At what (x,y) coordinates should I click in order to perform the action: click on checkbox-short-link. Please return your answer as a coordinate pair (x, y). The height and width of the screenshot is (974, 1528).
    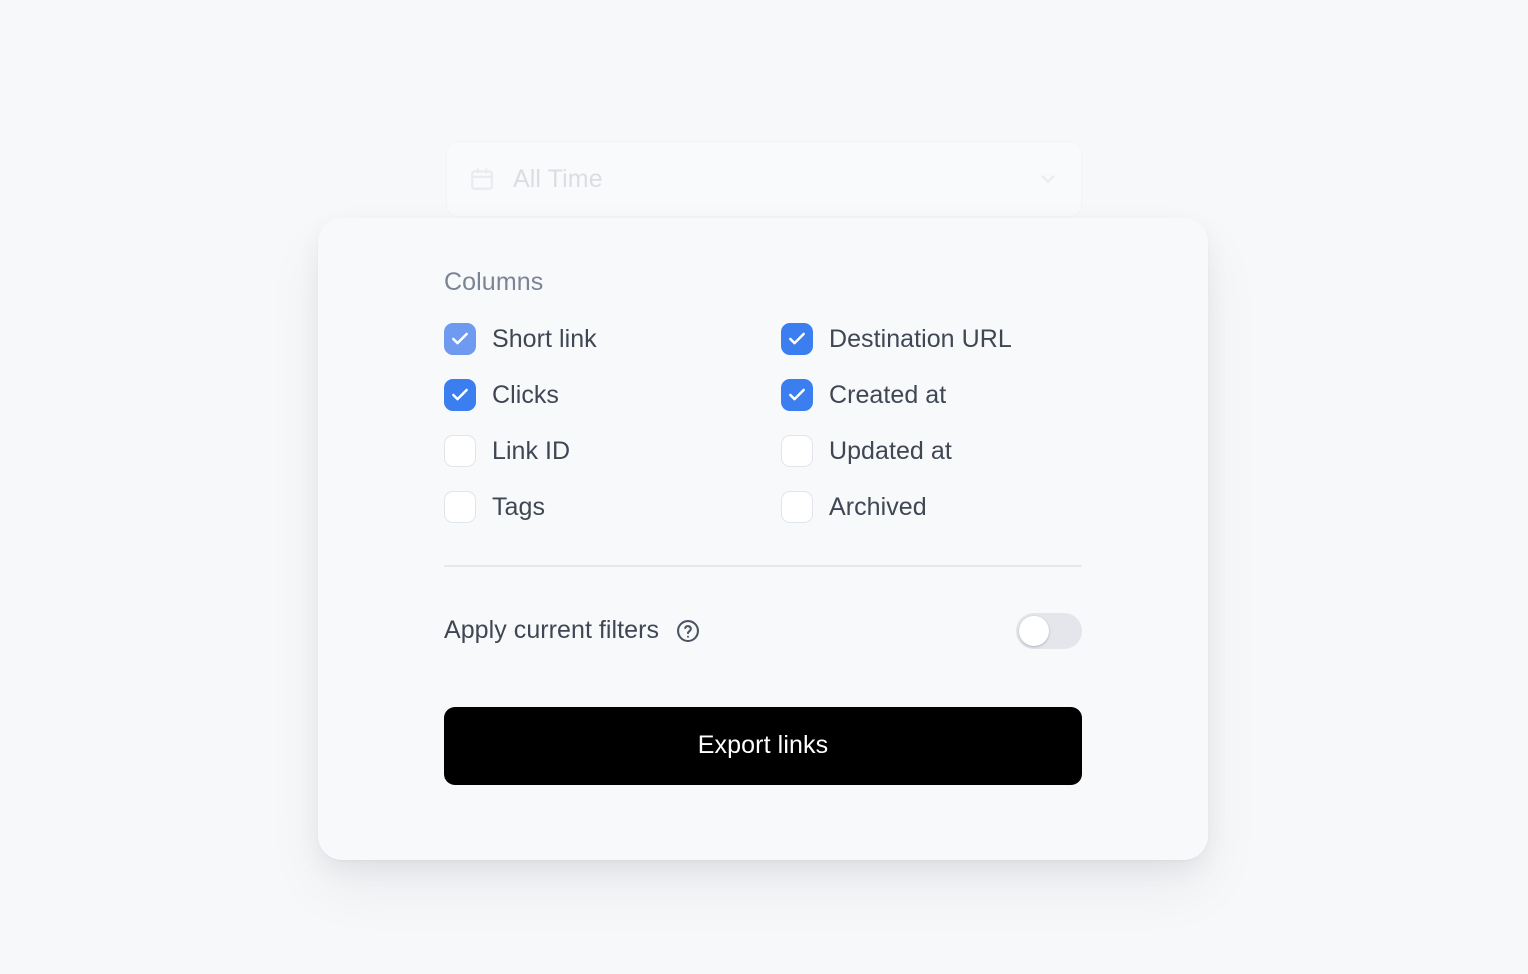
    Looking at the image, I should click on (460, 339).